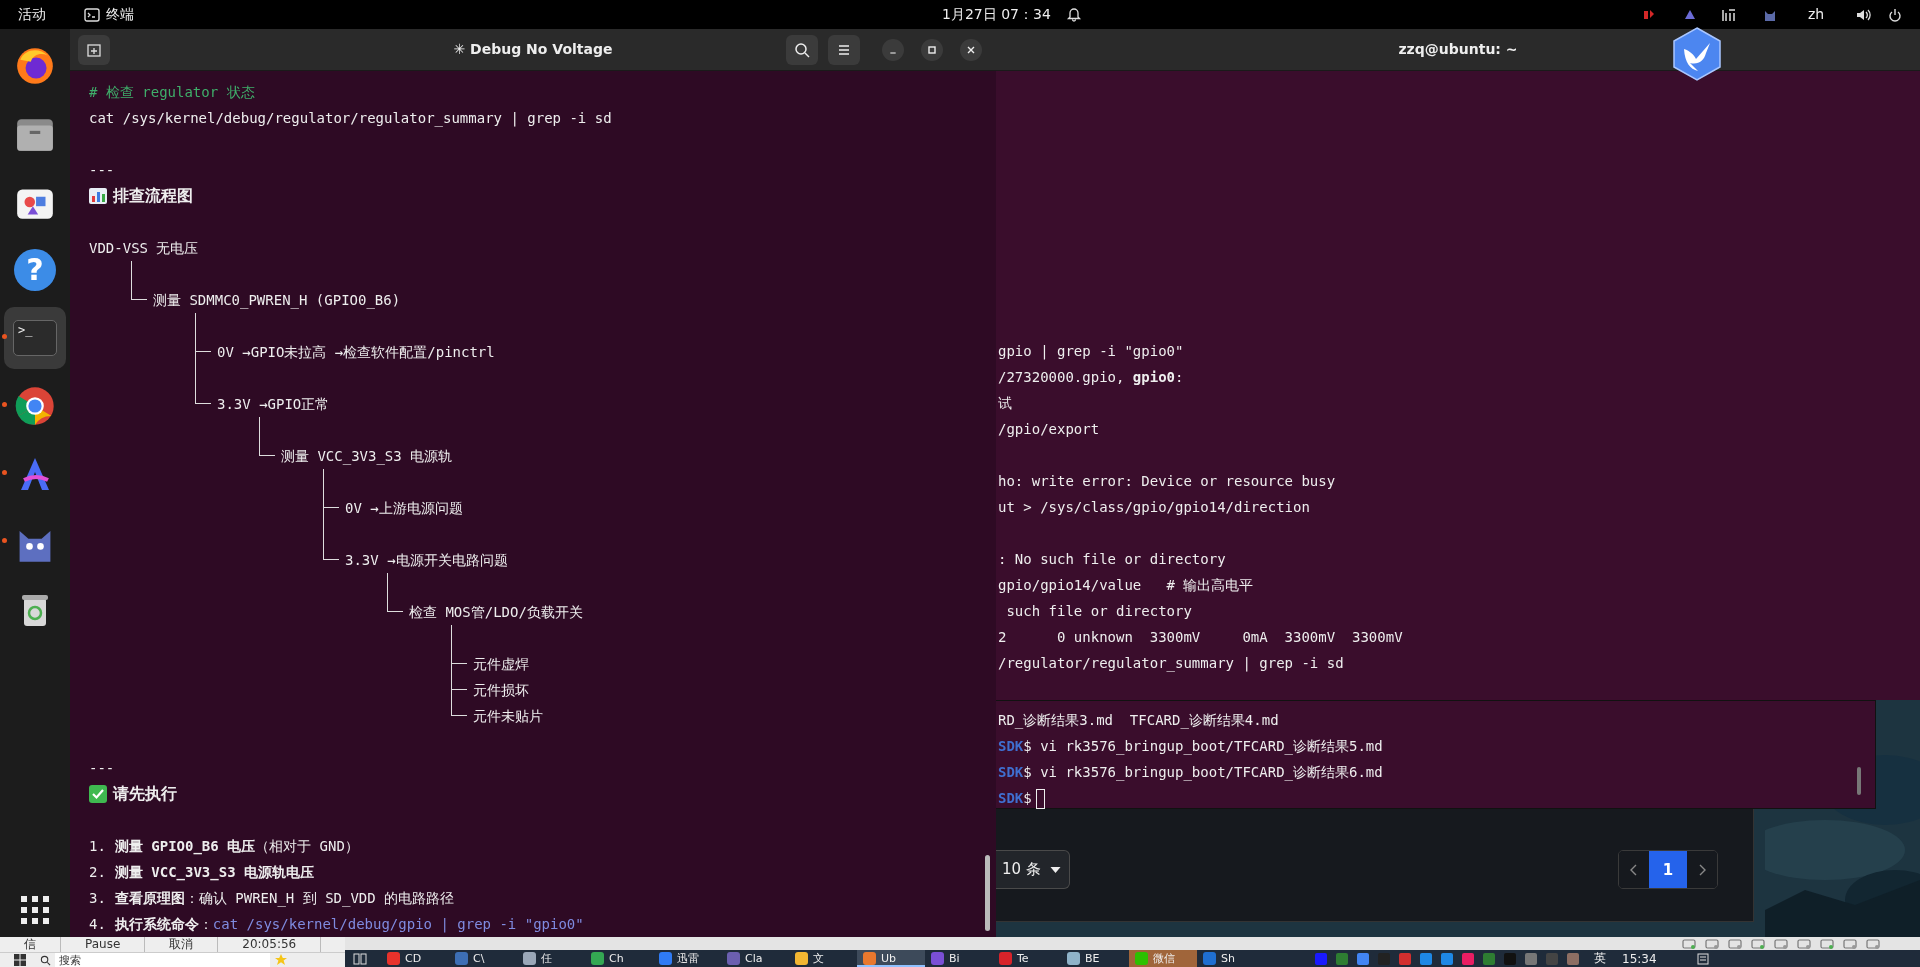  What do you see at coordinates (1171, 664) in the screenshot?
I see `terminal-line: /regulator/regulator_summary | grep -i sd` at bounding box center [1171, 664].